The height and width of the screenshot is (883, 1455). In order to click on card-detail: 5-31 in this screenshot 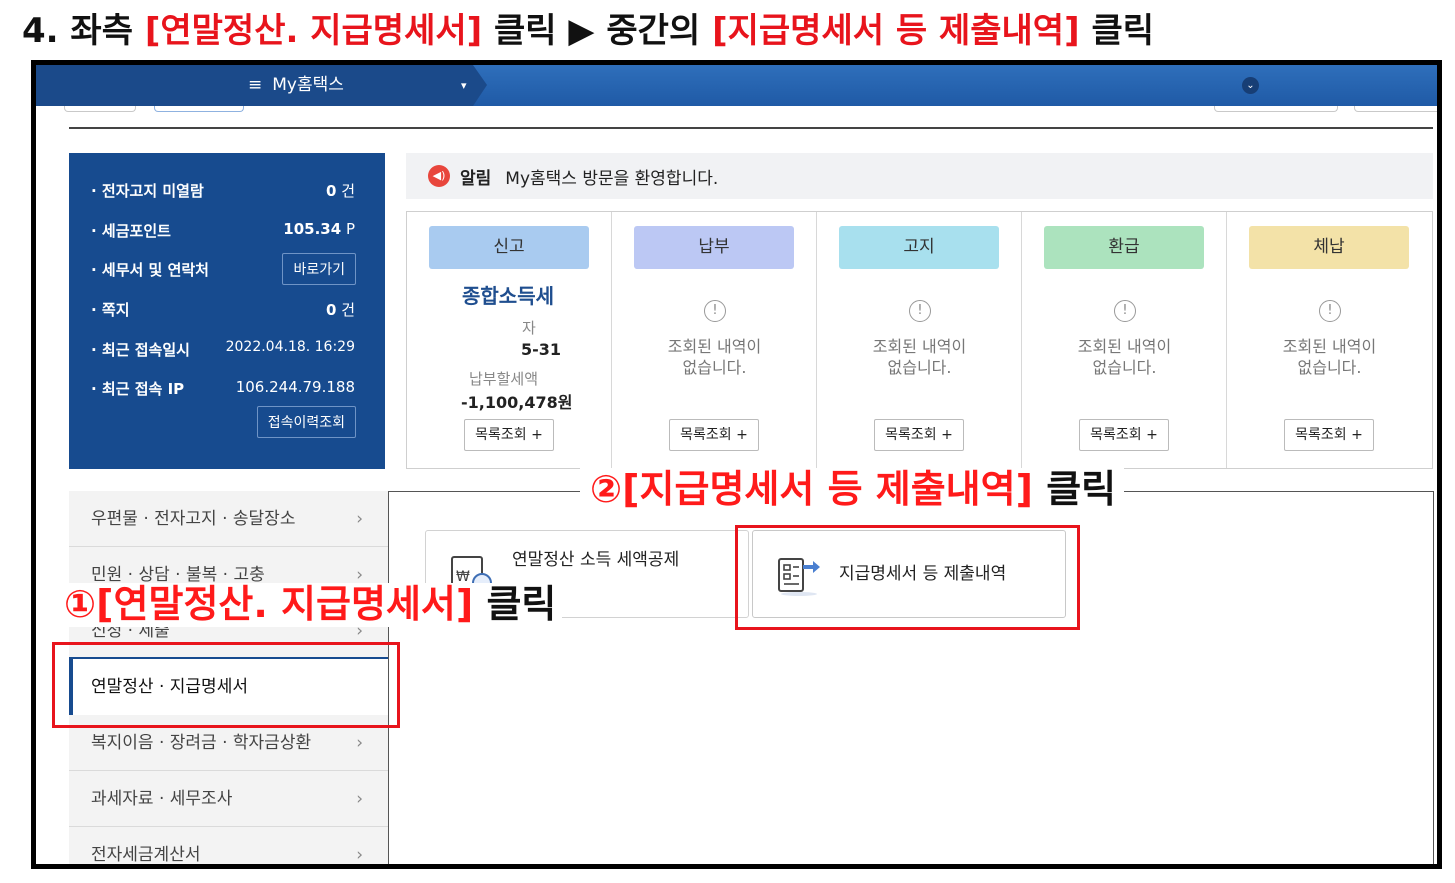, I will do `click(541, 349)`.